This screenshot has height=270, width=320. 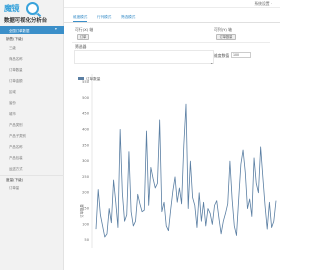 I want to click on y-tick-label: 350, so click(x=86, y=145).